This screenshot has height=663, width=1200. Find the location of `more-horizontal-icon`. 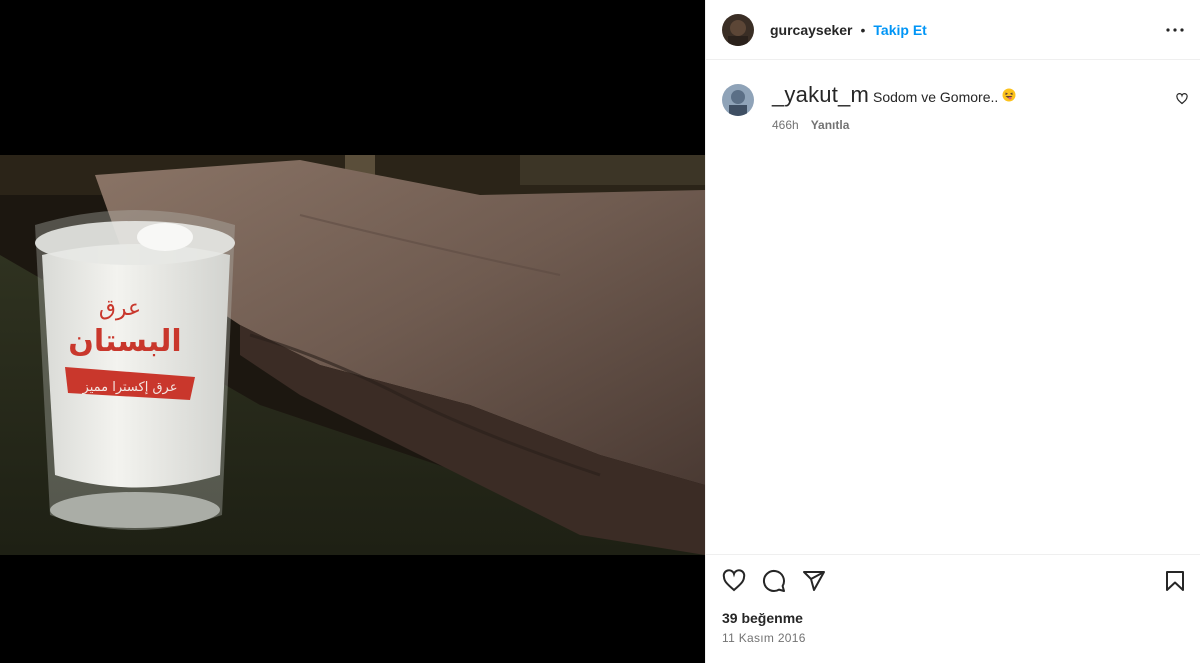

more-horizontal-icon is located at coordinates (1175, 30).